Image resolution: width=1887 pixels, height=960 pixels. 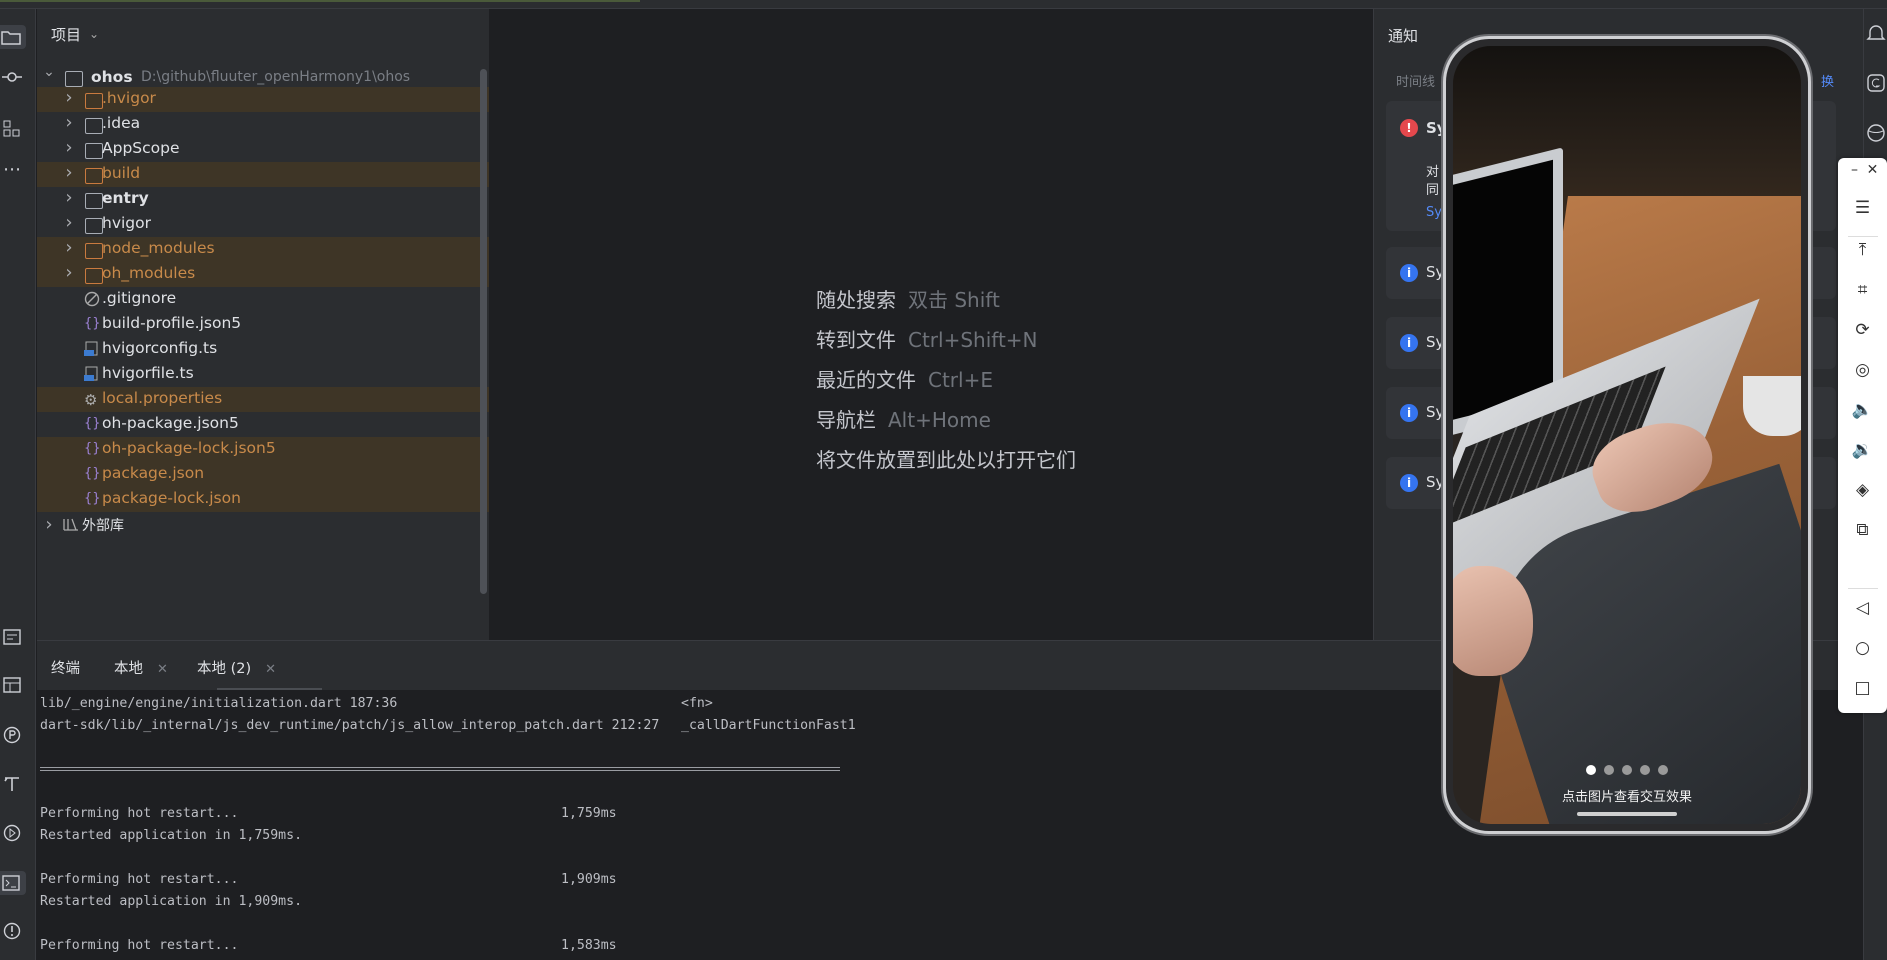 What do you see at coordinates (153, 473) in the screenshot?
I see `tree-item-label: package.json` at bounding box center [153, 473].